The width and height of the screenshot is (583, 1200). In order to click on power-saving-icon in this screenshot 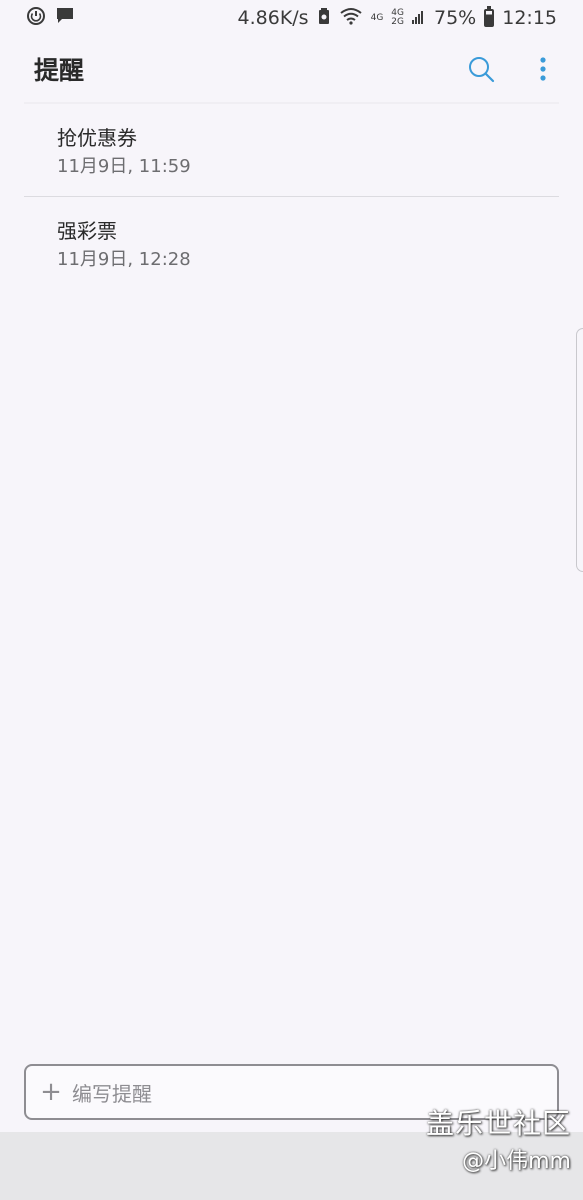, I will do `click(36, 18)`.